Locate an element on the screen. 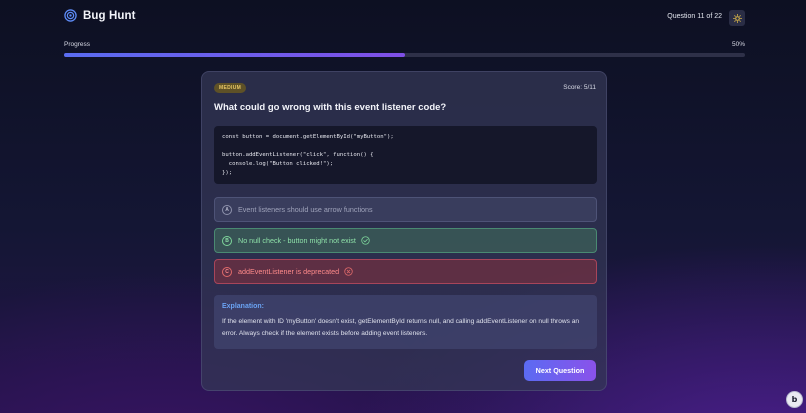 This screenshot has height=413, width=806. option-text: addEventListener is deprecated is located at coordinates (289, 271).